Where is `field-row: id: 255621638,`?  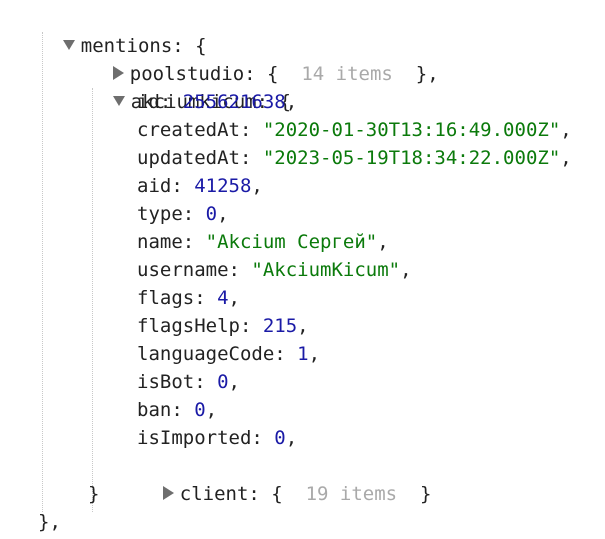 field-row: id: 255621638, is located at coordinates (217, 102).